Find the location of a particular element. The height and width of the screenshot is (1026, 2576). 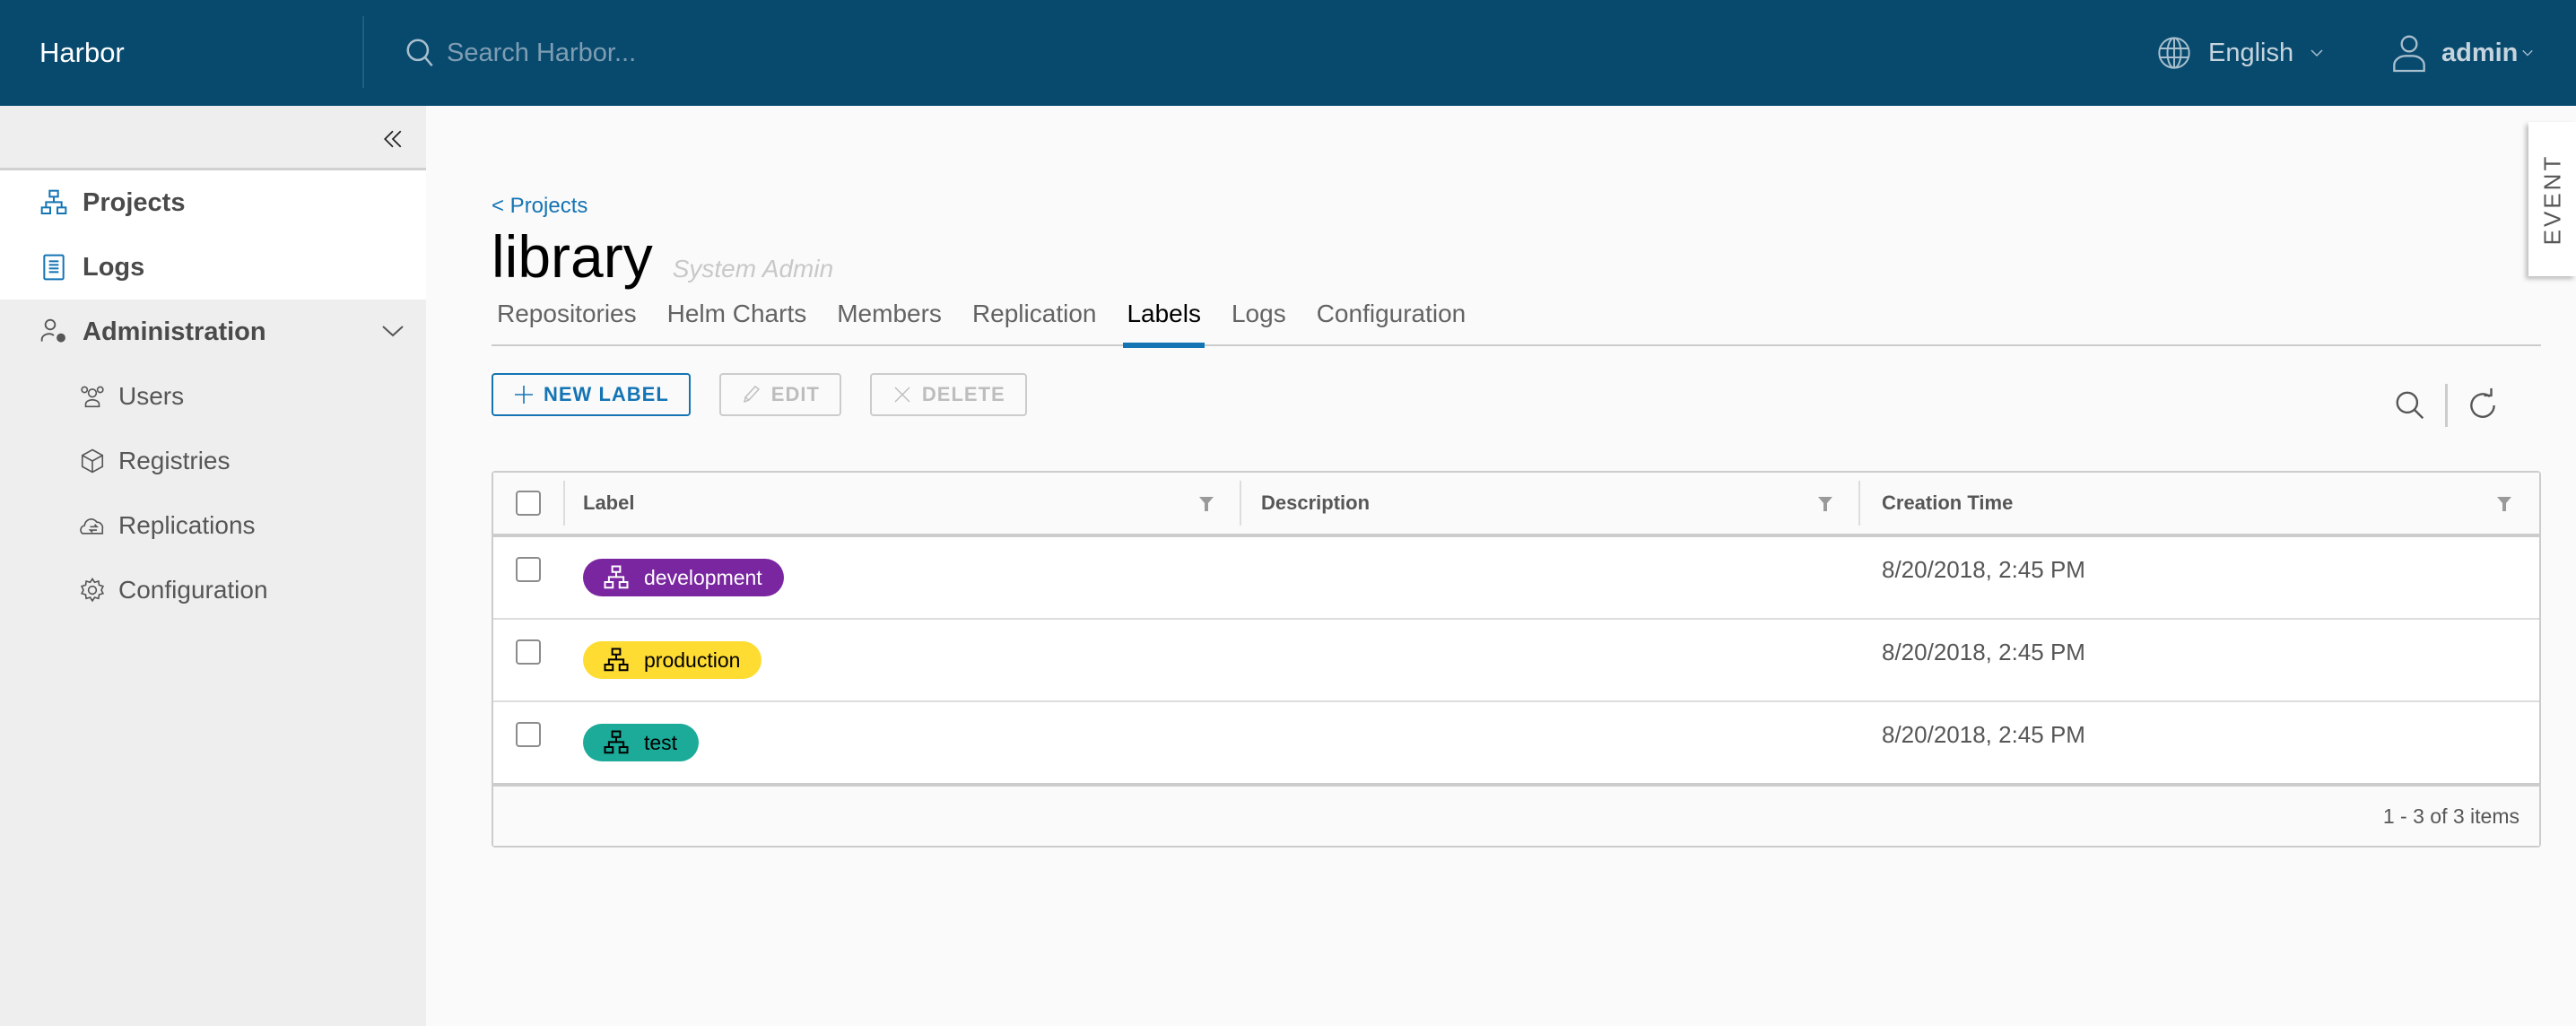

user-icon is located at coordinates (2409, 54).